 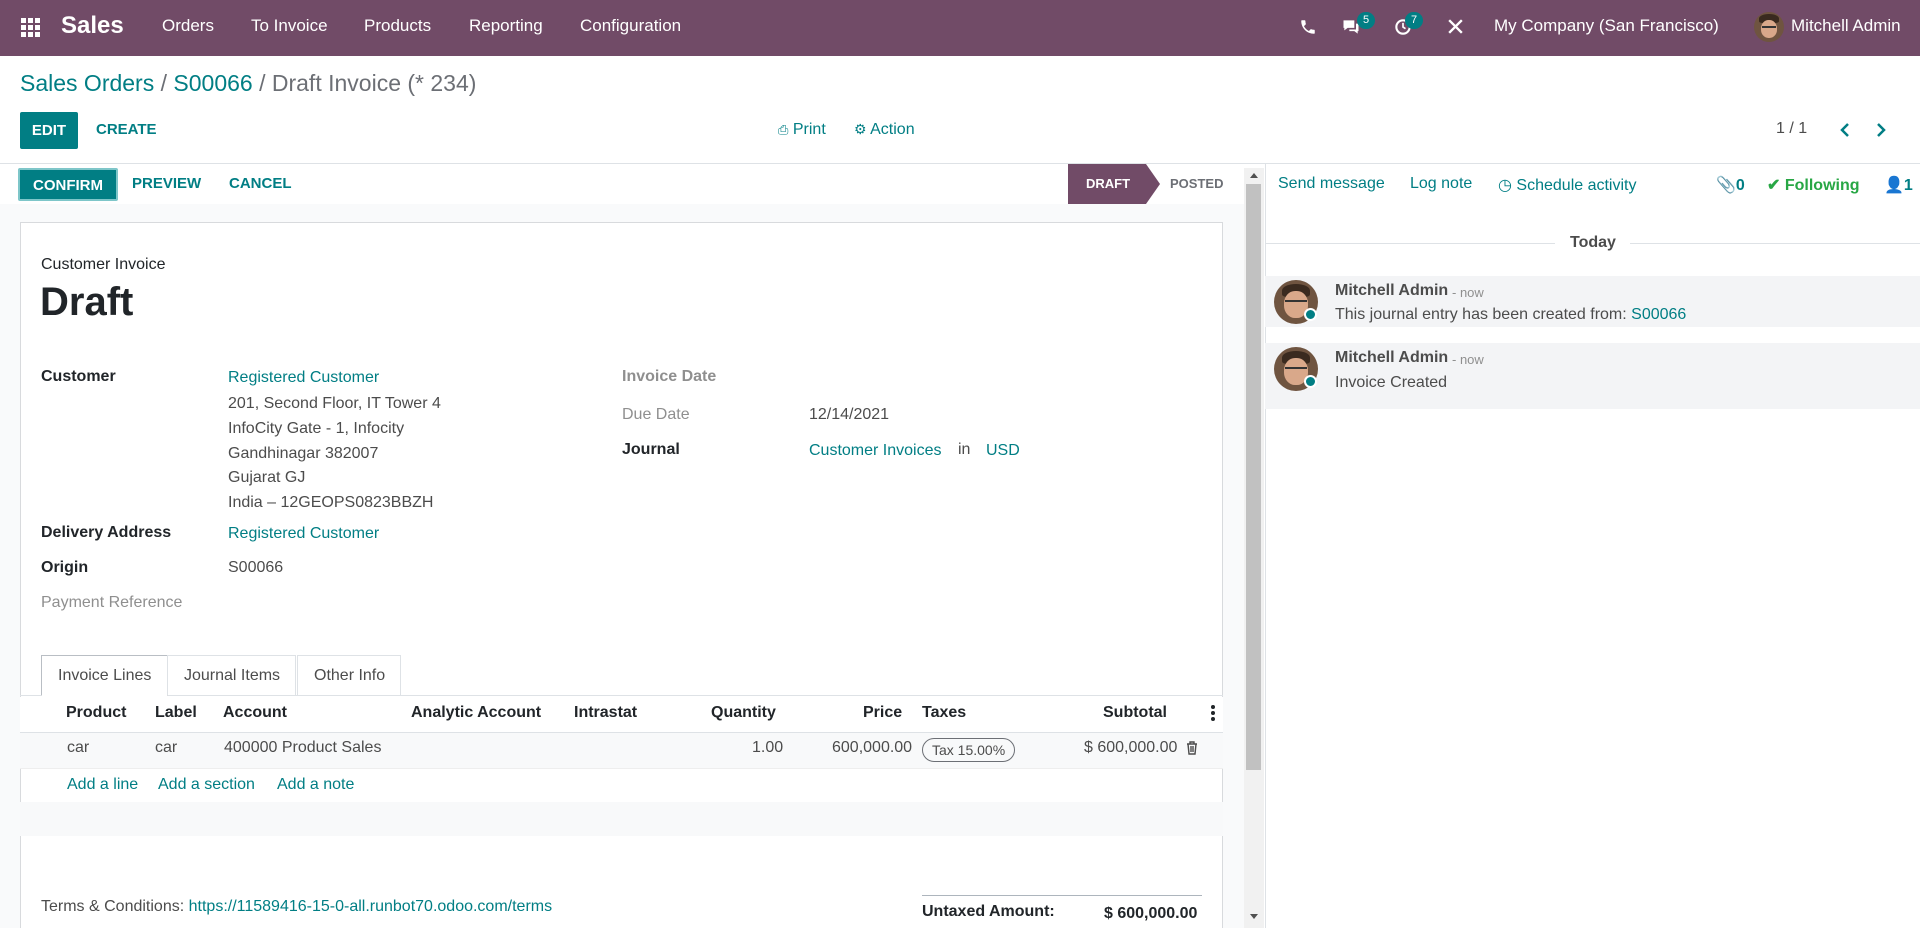 I want to click on stage-posted: POSTED, so click(x=1196, y=184).